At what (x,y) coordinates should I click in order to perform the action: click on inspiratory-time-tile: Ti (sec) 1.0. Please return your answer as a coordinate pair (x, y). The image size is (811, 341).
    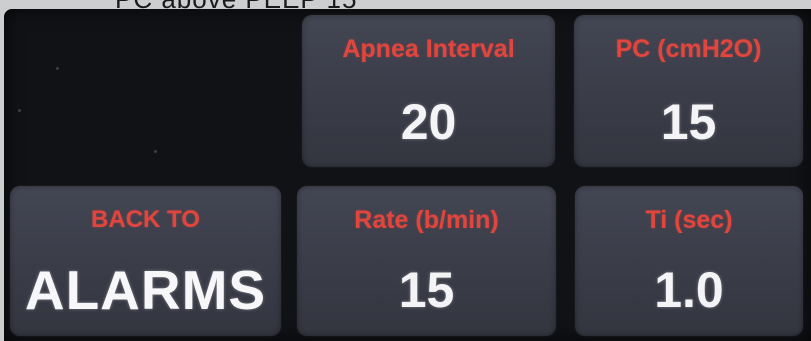
    Looking at the image, I should click on (689, 261).